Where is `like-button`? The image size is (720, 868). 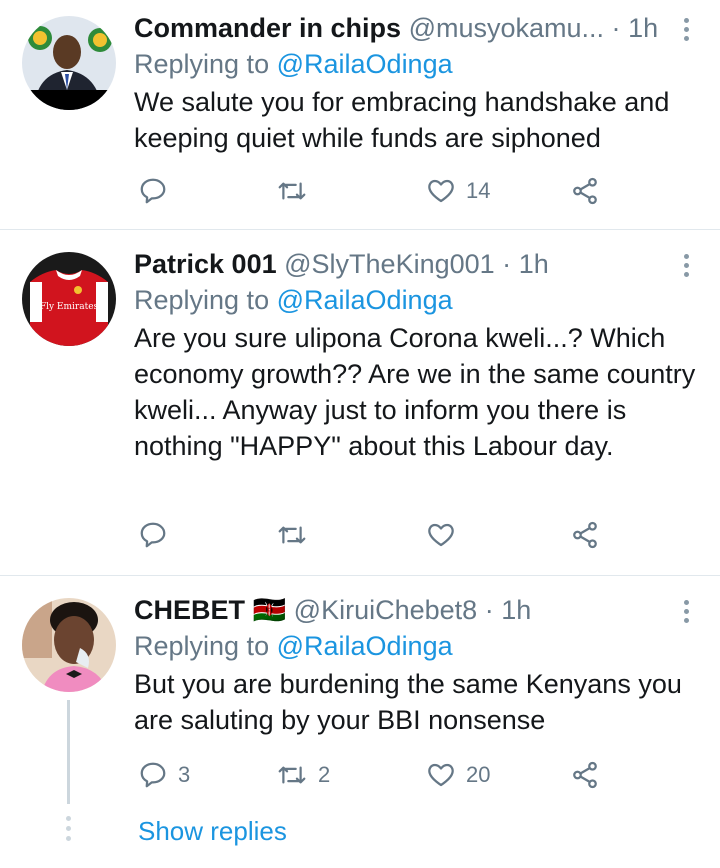 like-button is located at coordinates (446, 535).